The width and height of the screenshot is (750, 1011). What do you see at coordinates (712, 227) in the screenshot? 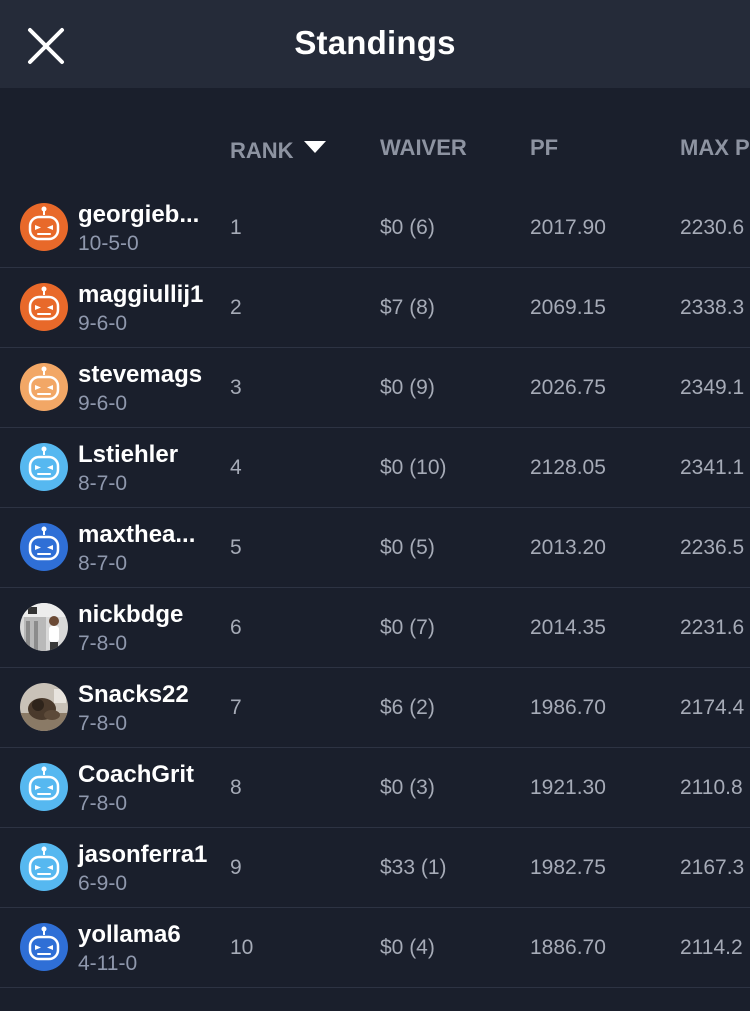
I see `max-points-value: 2230.6` at bounding box center [712, 227].